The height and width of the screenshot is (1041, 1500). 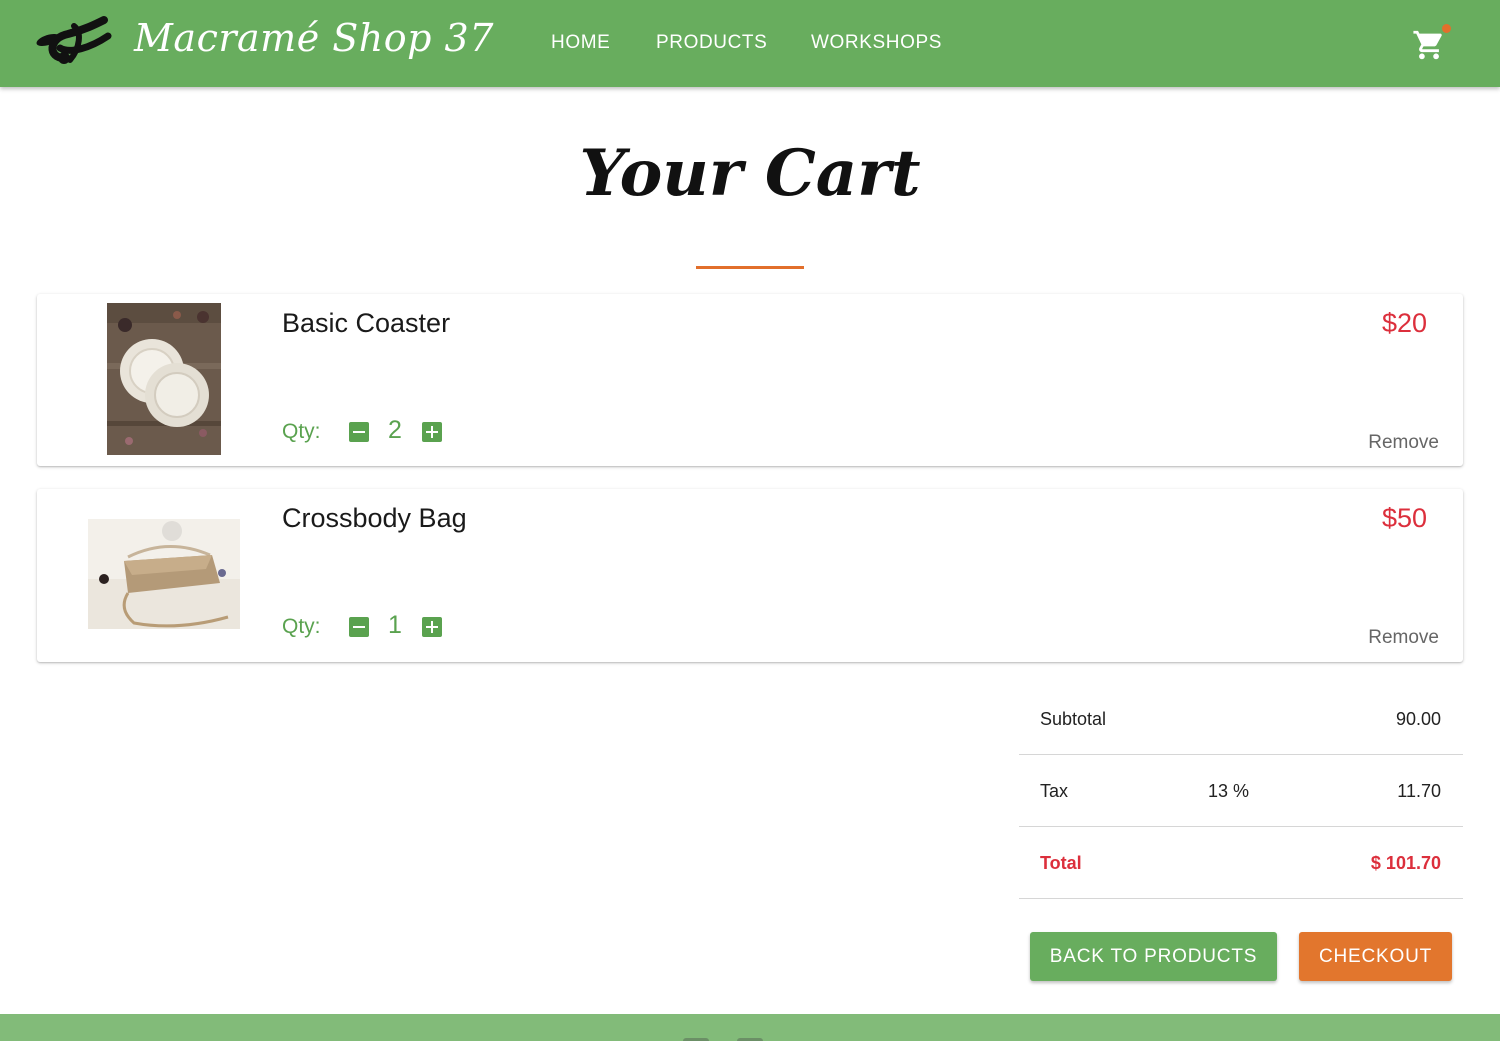 What do you see at coordinates (1375, 956) in the screenshot?
I see `checkout-button: CHECKOUT` at bounding box center [1375, 956].